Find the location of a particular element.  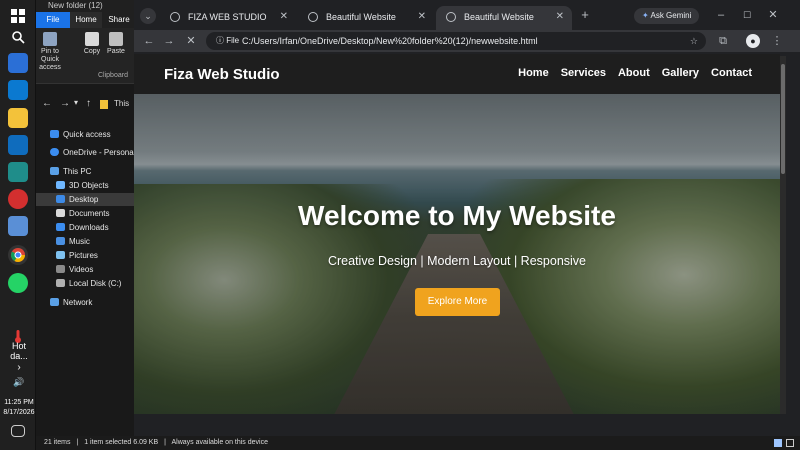

stop-loading-icon: ✕ is located at coordinates (191, 41).